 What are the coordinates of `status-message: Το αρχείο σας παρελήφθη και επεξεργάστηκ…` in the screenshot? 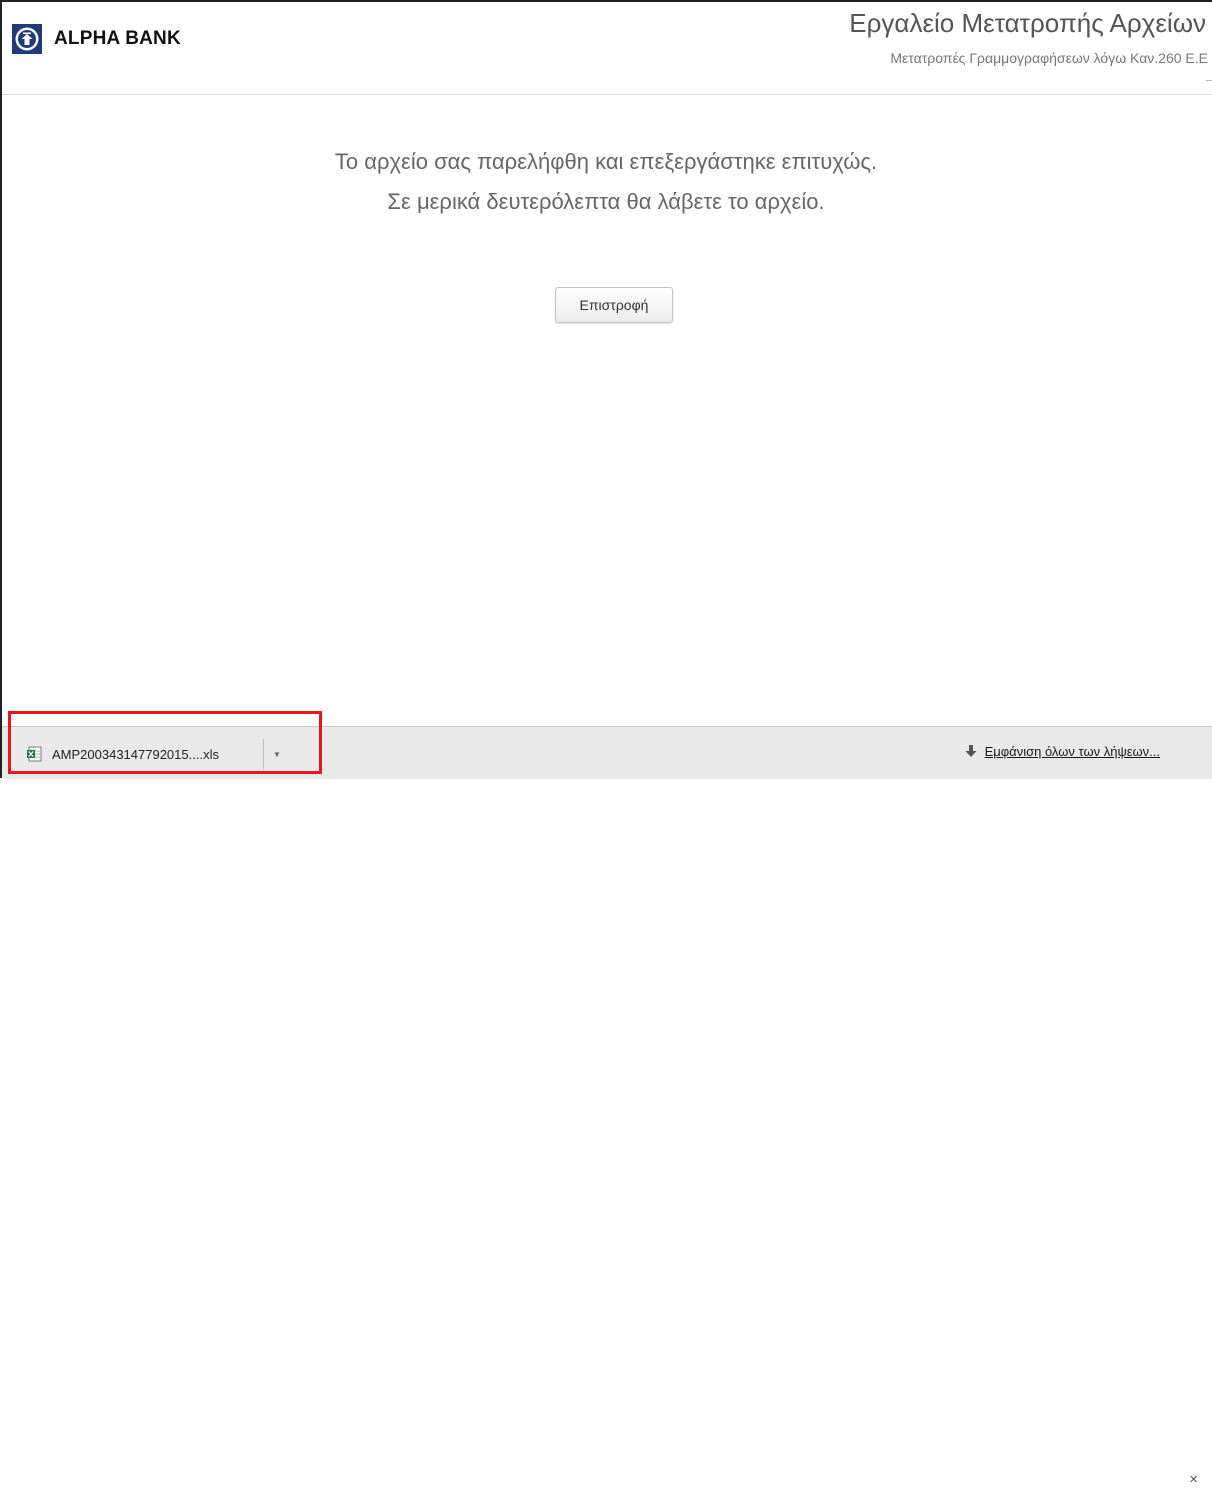 It's located at (606, 182).